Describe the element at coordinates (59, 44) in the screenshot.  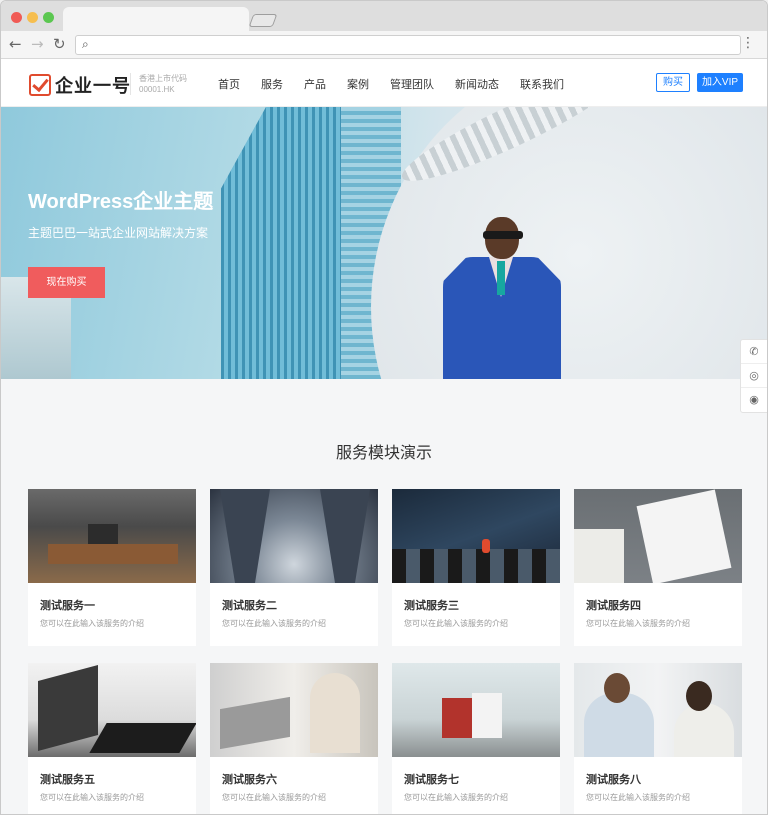
I see `reload-icon: ↻` at that location.